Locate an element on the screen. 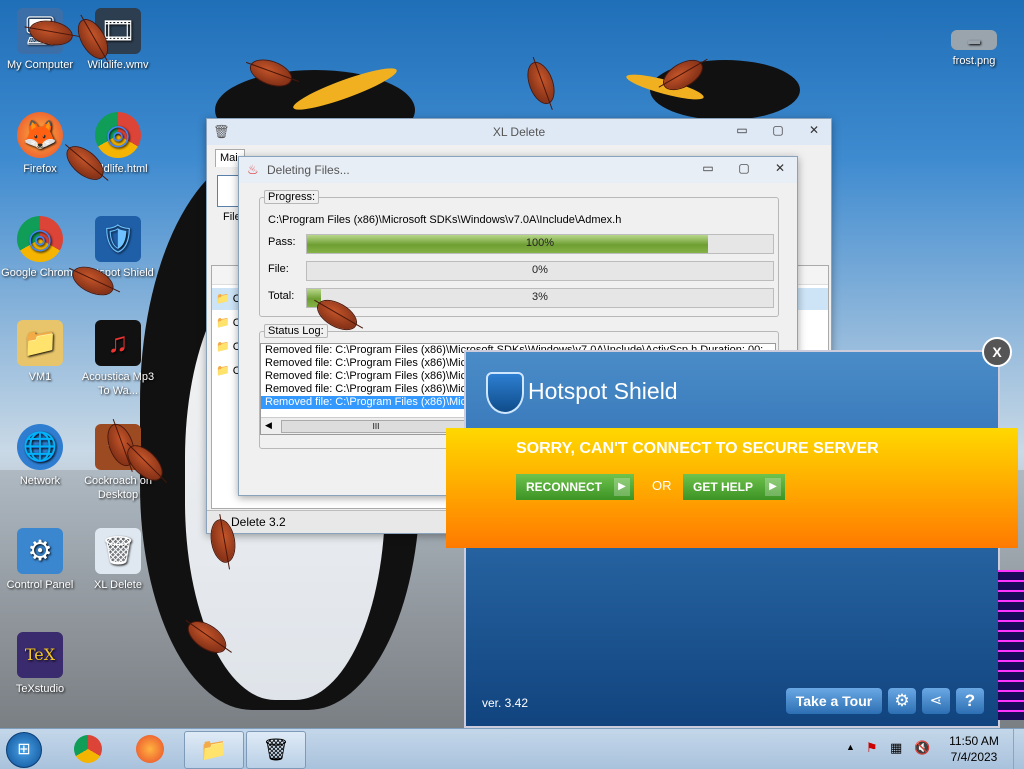  taskbar-chrome is located at coordinates (88, 749).